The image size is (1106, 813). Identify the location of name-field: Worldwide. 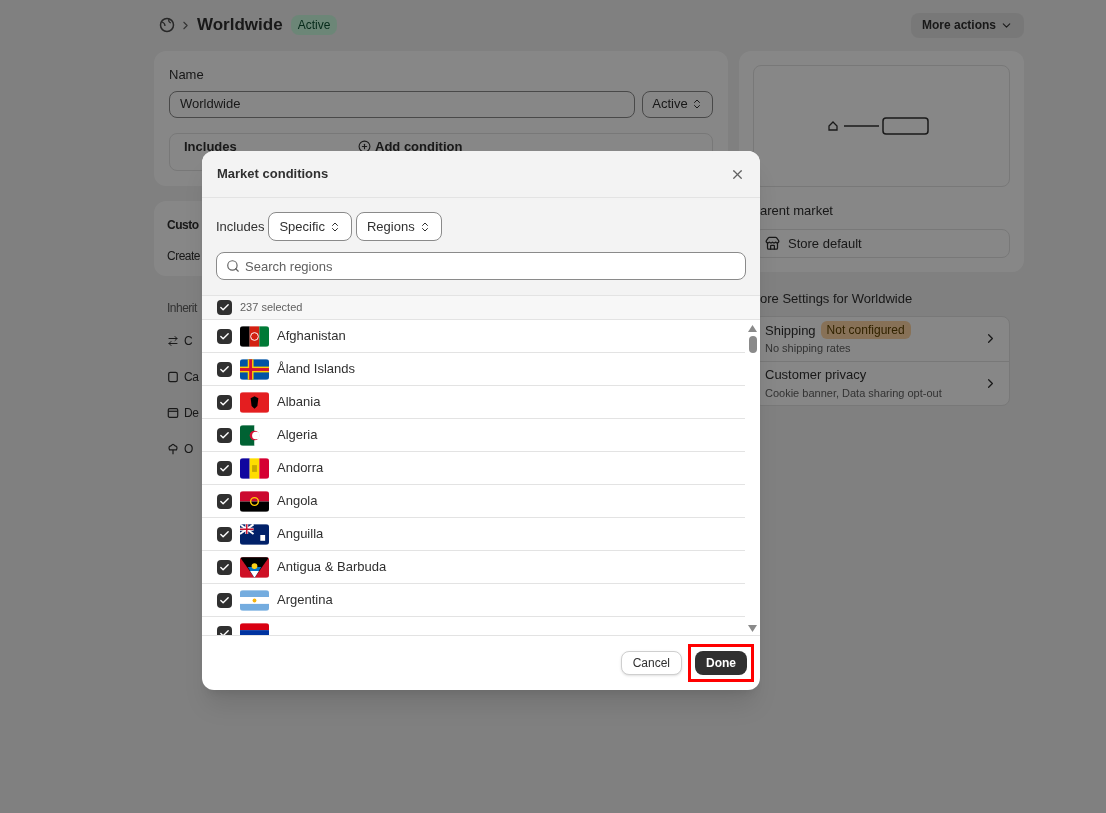
(402, 104).